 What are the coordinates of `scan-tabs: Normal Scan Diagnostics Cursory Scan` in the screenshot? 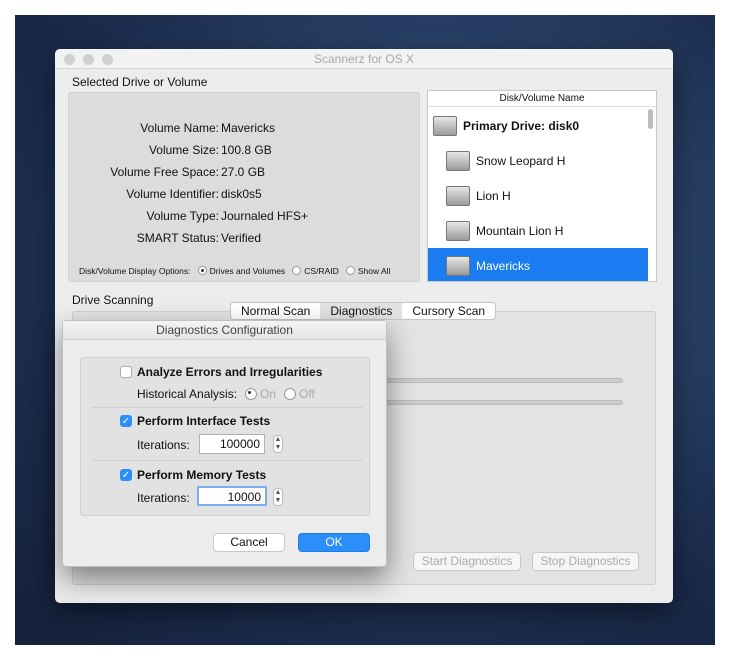 It's located at (363, 311).